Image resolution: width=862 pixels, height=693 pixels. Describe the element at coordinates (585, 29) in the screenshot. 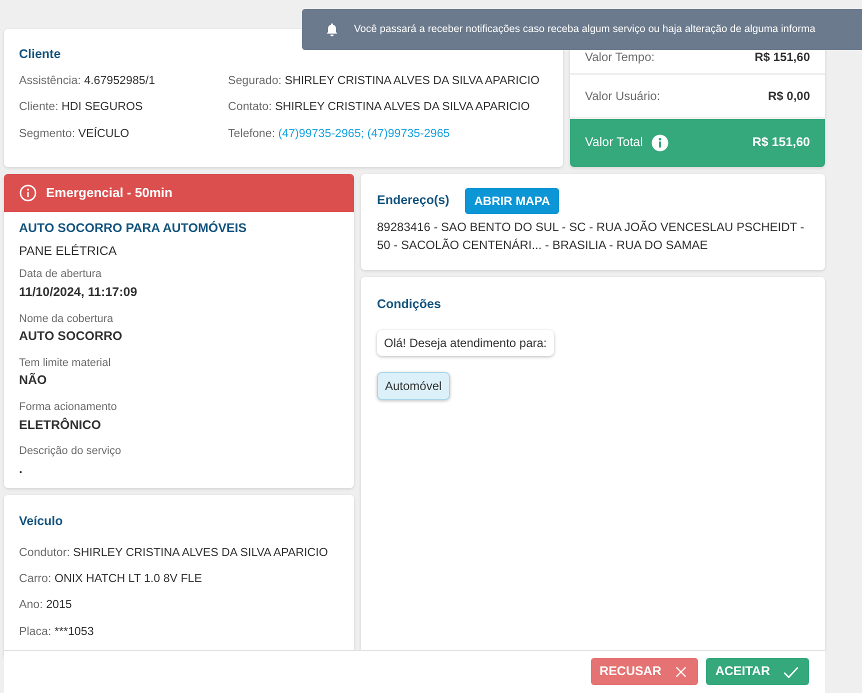

I see `notification-text: Você passará a receber notificações caso receba algum serviço ou haja alteração de alguma informa` at that location.